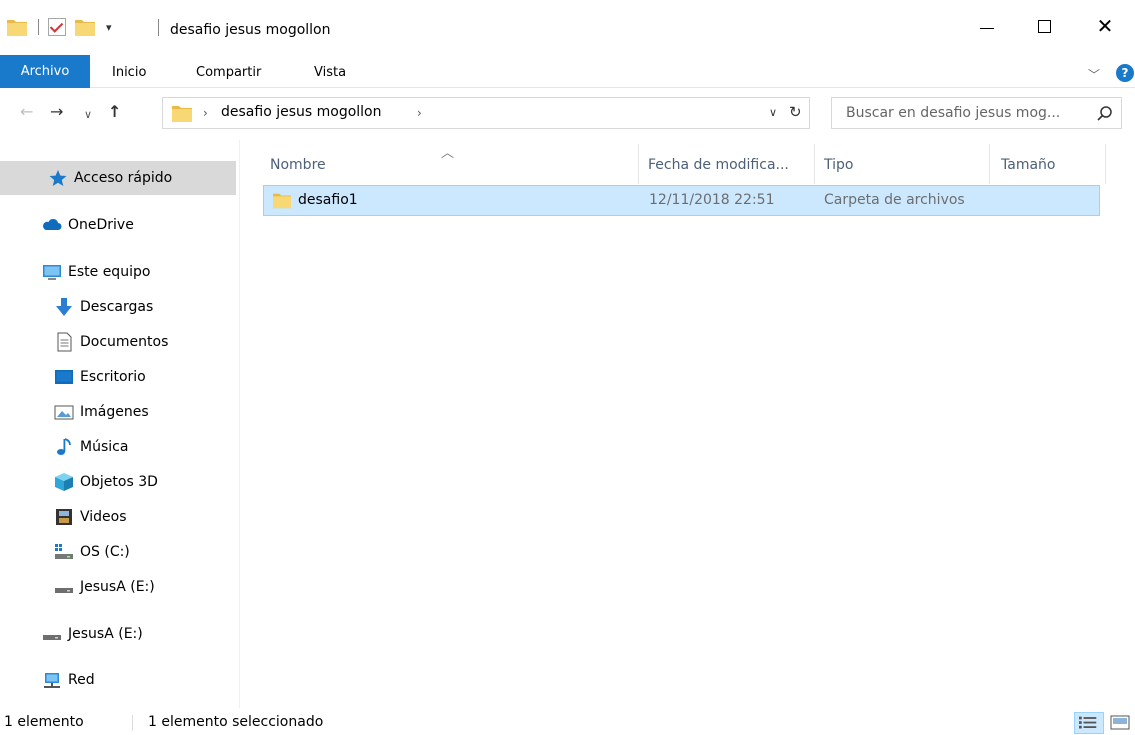 This screenshot has width=1135, height=735. Describe the element at coordinates (567, 70) in the screenshot. I see `ribbon-tabs: Archivo Inicio Compartir Vista ﹀ ?` at that location.